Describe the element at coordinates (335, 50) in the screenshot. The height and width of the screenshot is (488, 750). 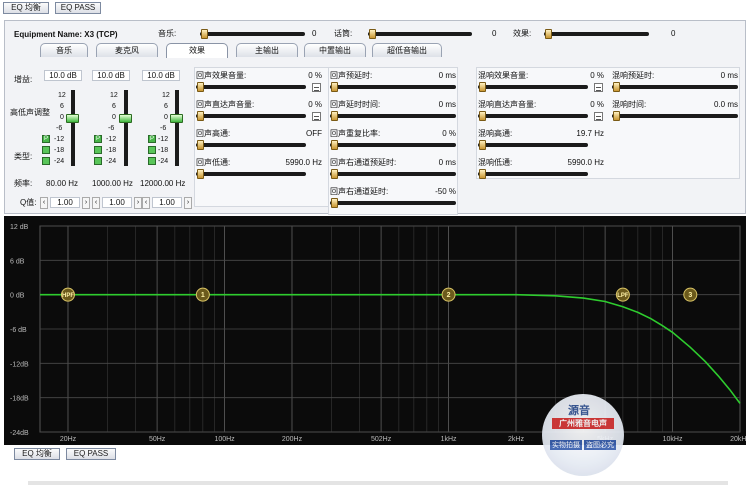
I see `tab-center-output: 中置输出` at that location.